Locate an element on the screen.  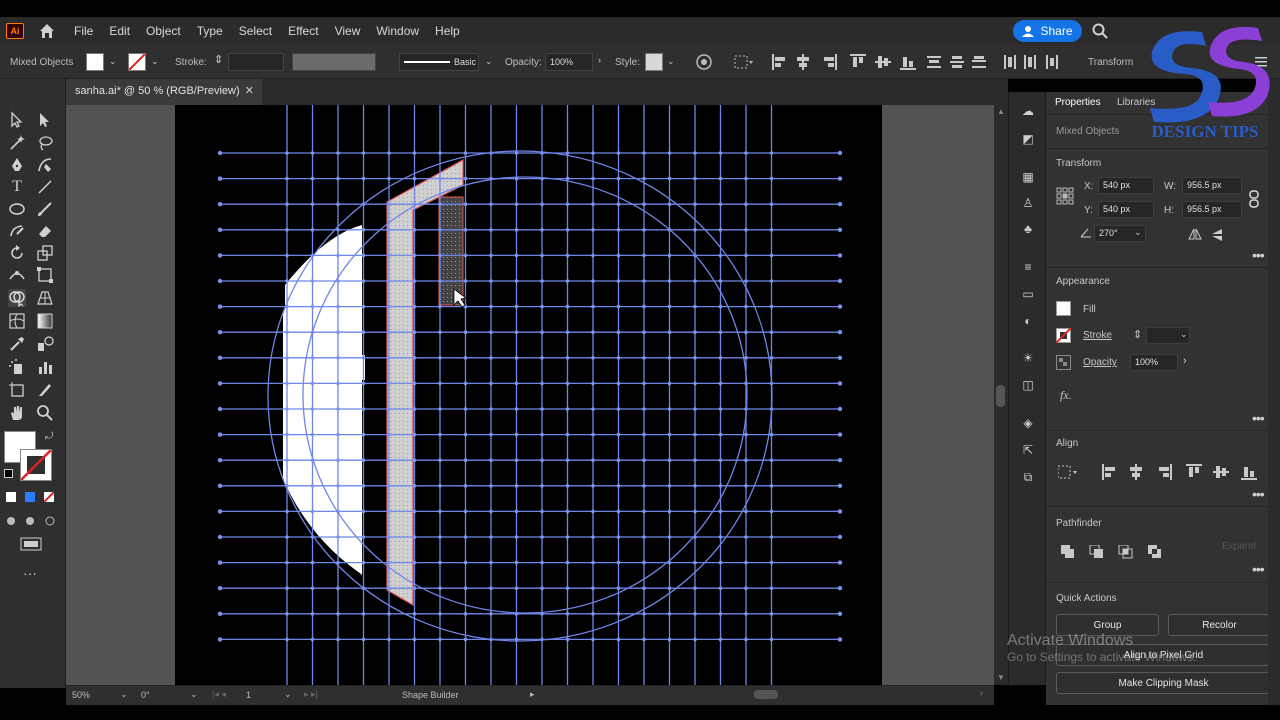
ellipse-tool-icon is located at coordinates (17, 209).